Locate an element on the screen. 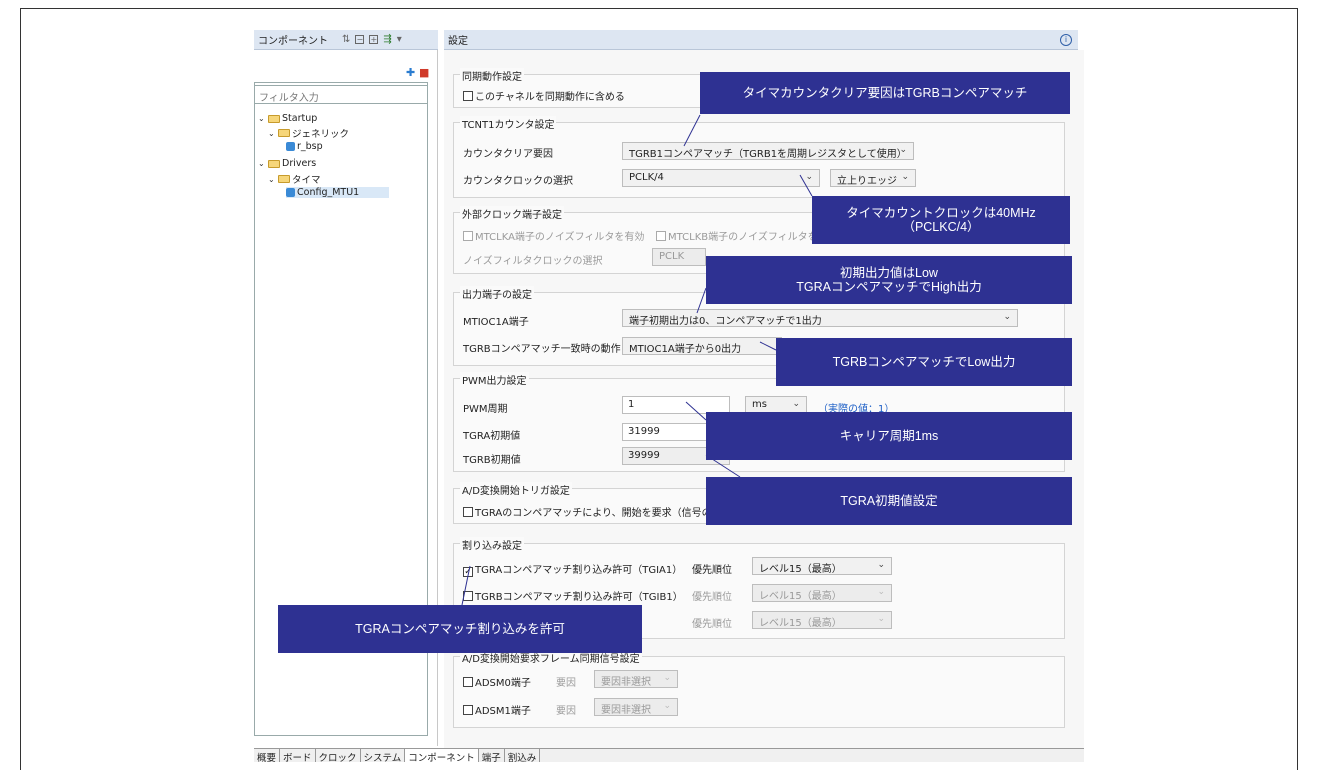 The width and height of the screenshot is (1318, 774). callout-count-clock: タイマカウントクロックは40MHz （PCLKC/4） is located at coordinates (941, 220).